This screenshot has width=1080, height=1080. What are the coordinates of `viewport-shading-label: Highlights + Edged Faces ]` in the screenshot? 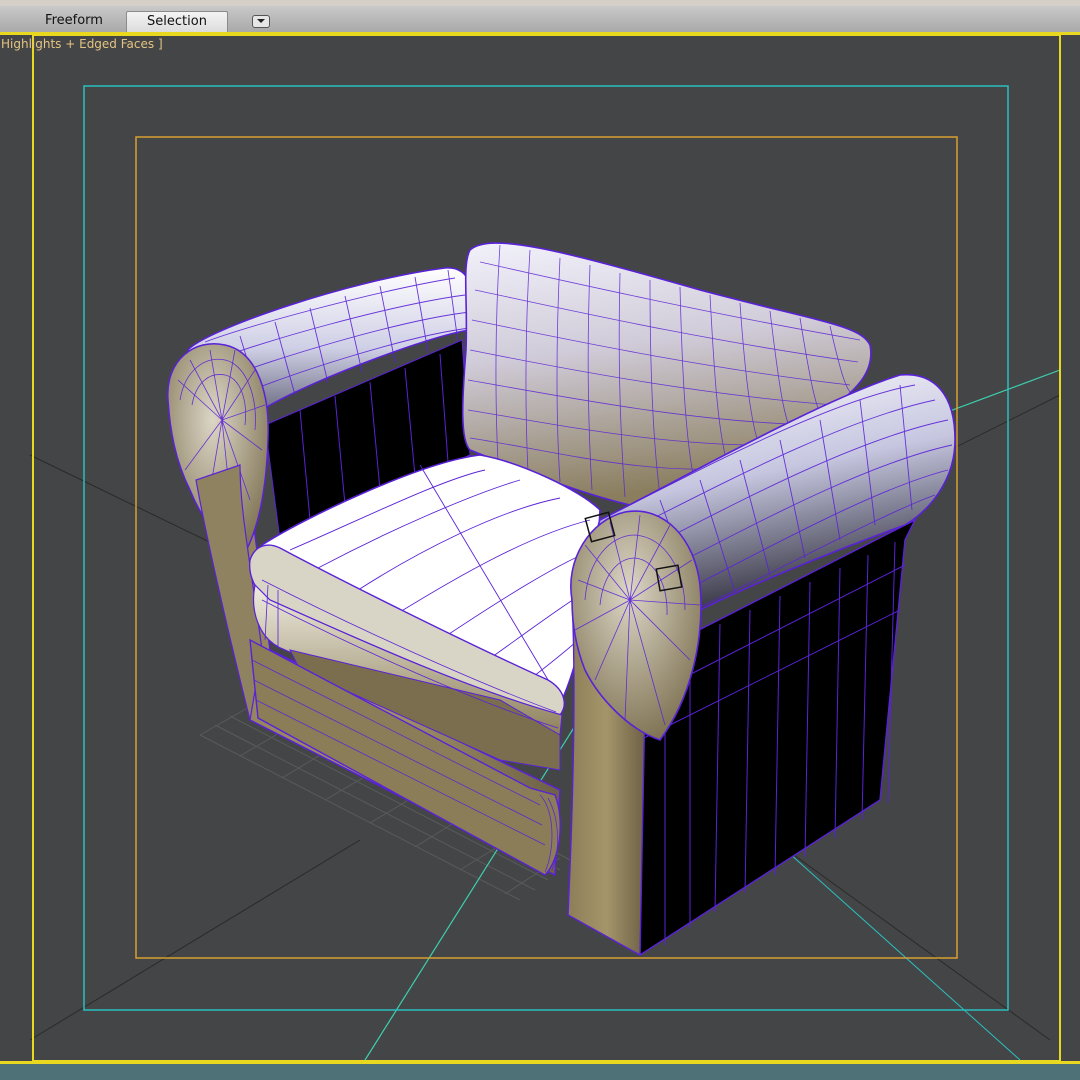 It's located at (82, 44).